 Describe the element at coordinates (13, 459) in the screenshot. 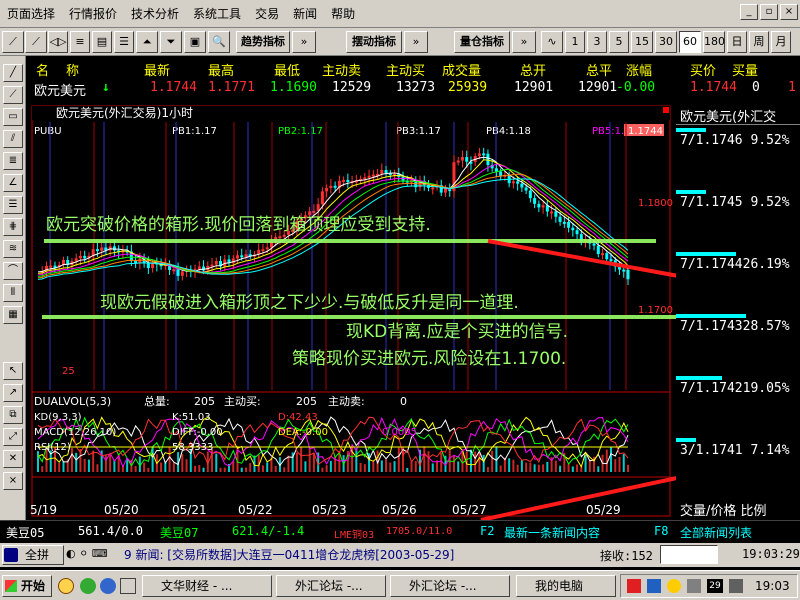

I see `delete-tool-icon: ✕` at that location.